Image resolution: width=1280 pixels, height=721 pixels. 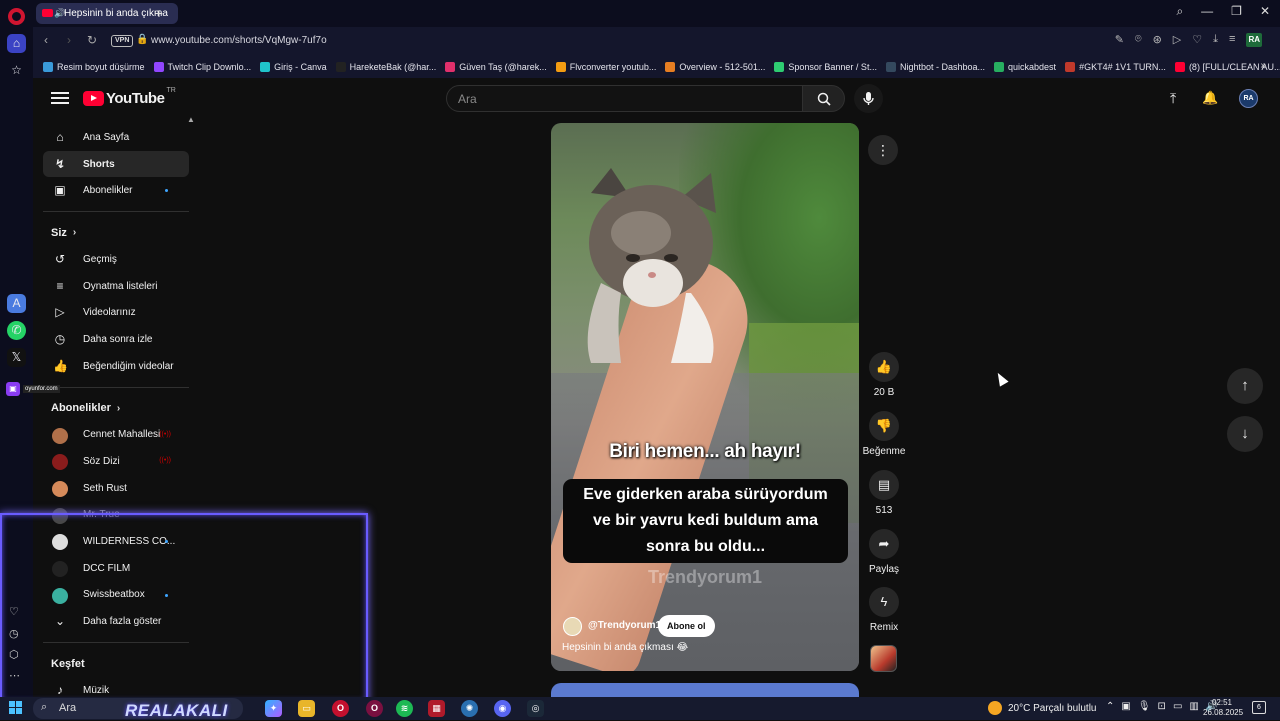 What do you see at coordinates (1110, 706) in the screenshot?
I see `chevron-up-icon: ⌃` at bounding box center [1110, 706].